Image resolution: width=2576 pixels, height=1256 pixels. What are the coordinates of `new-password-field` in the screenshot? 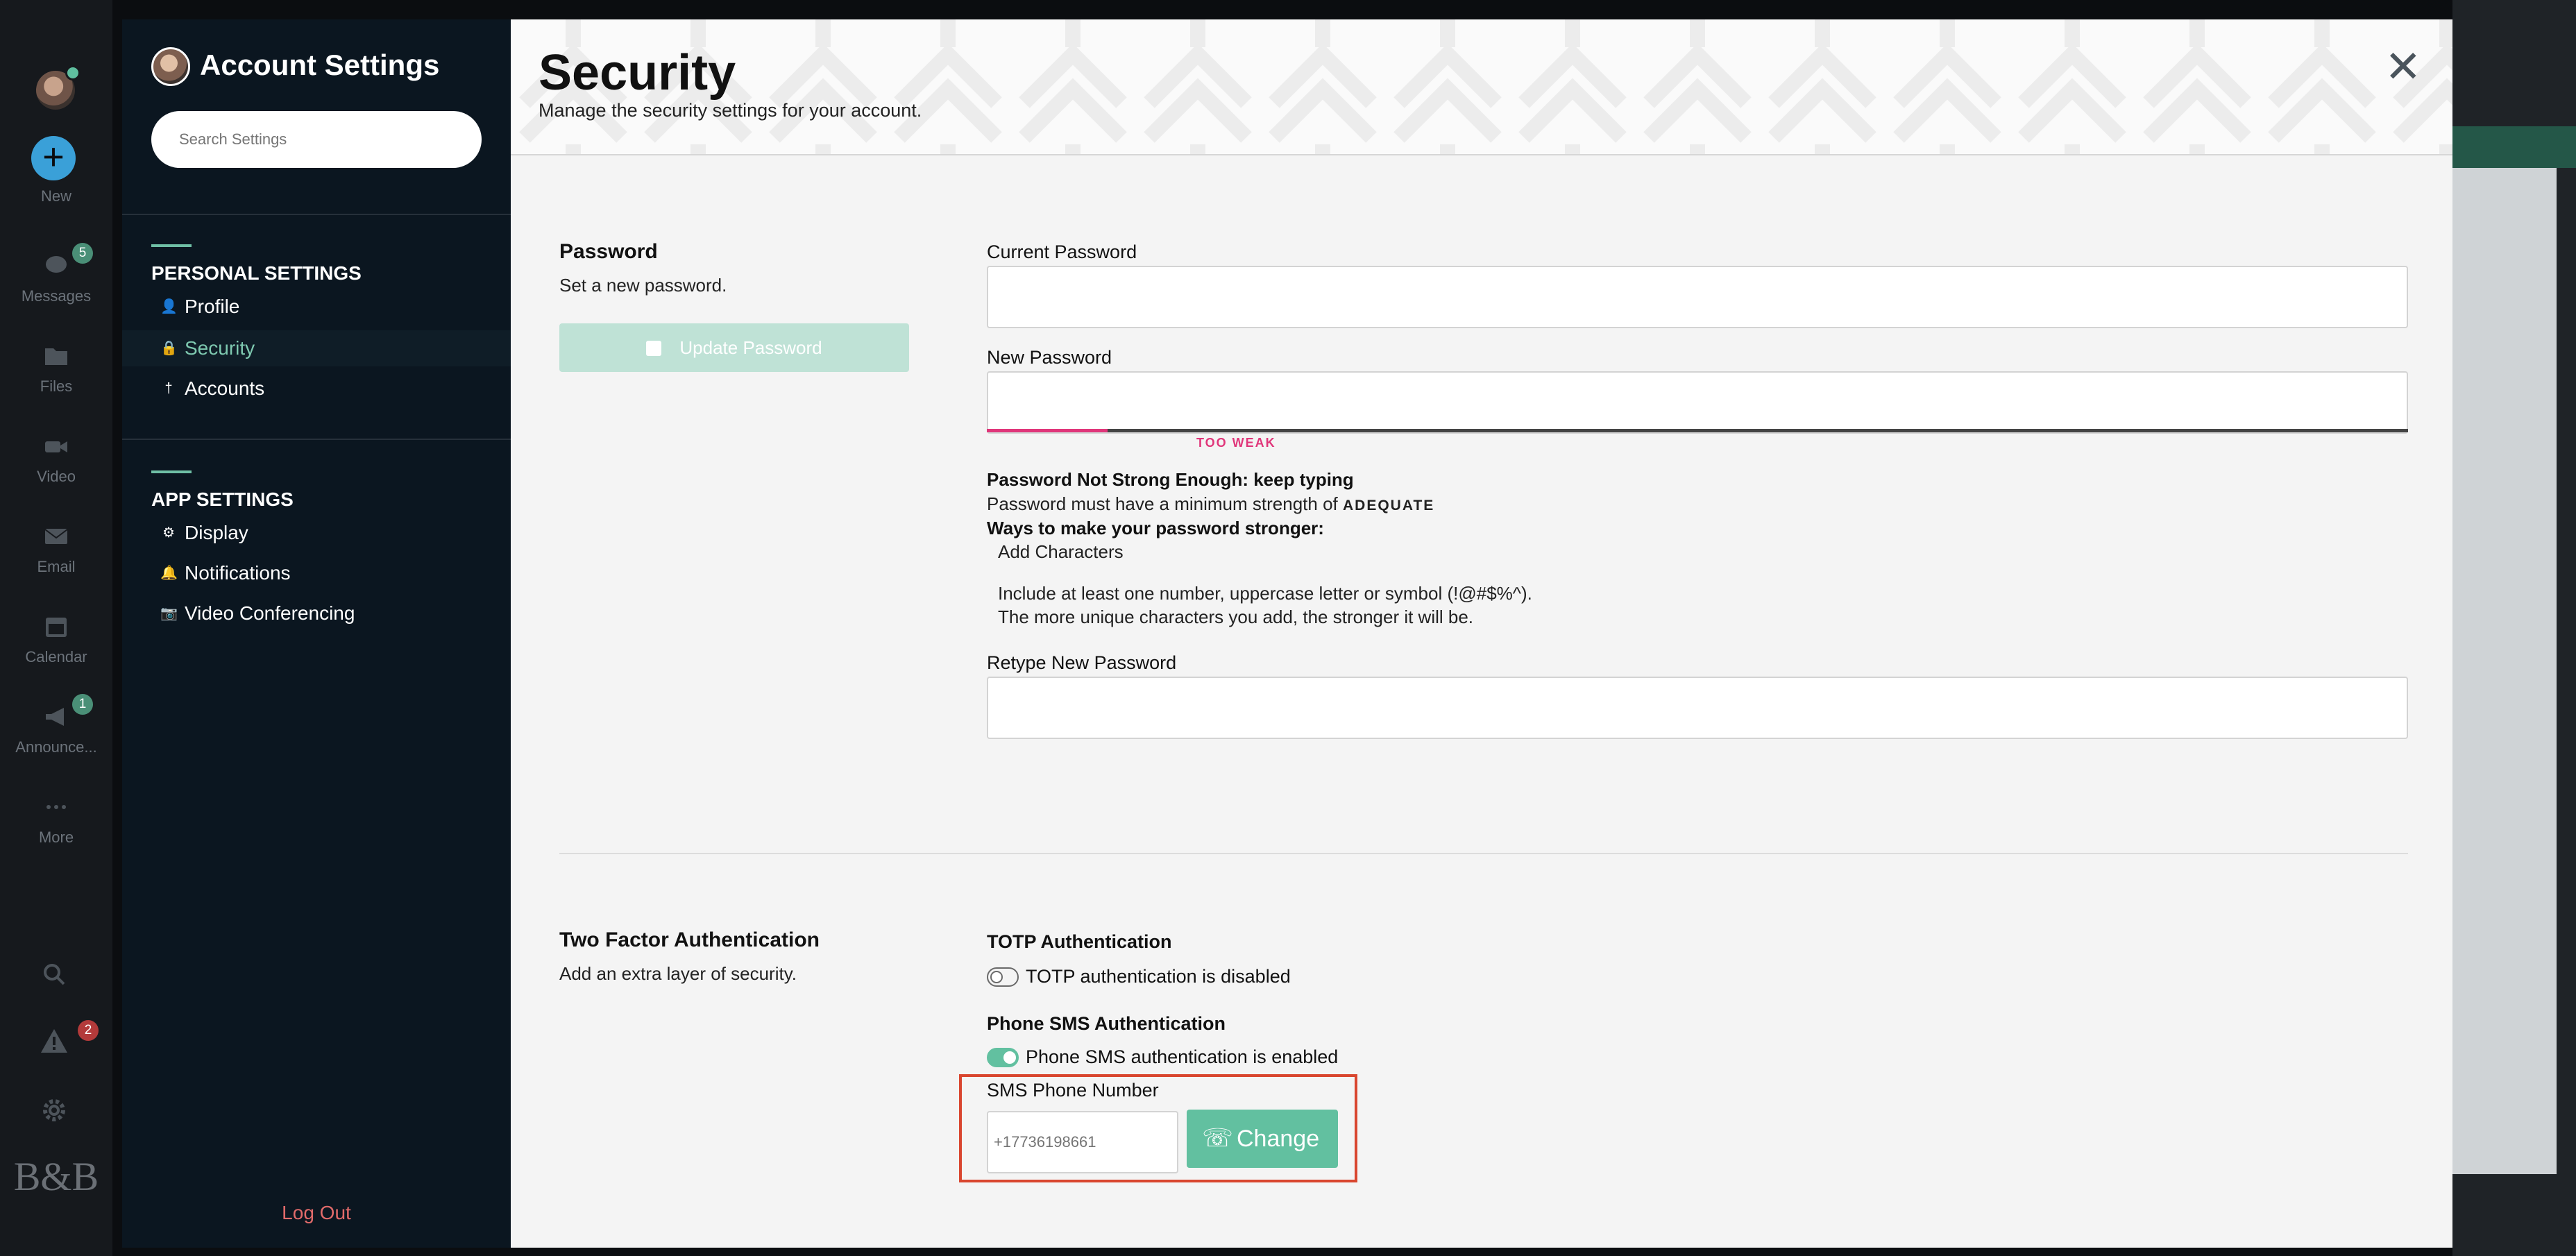 It's located at (1697, 402).